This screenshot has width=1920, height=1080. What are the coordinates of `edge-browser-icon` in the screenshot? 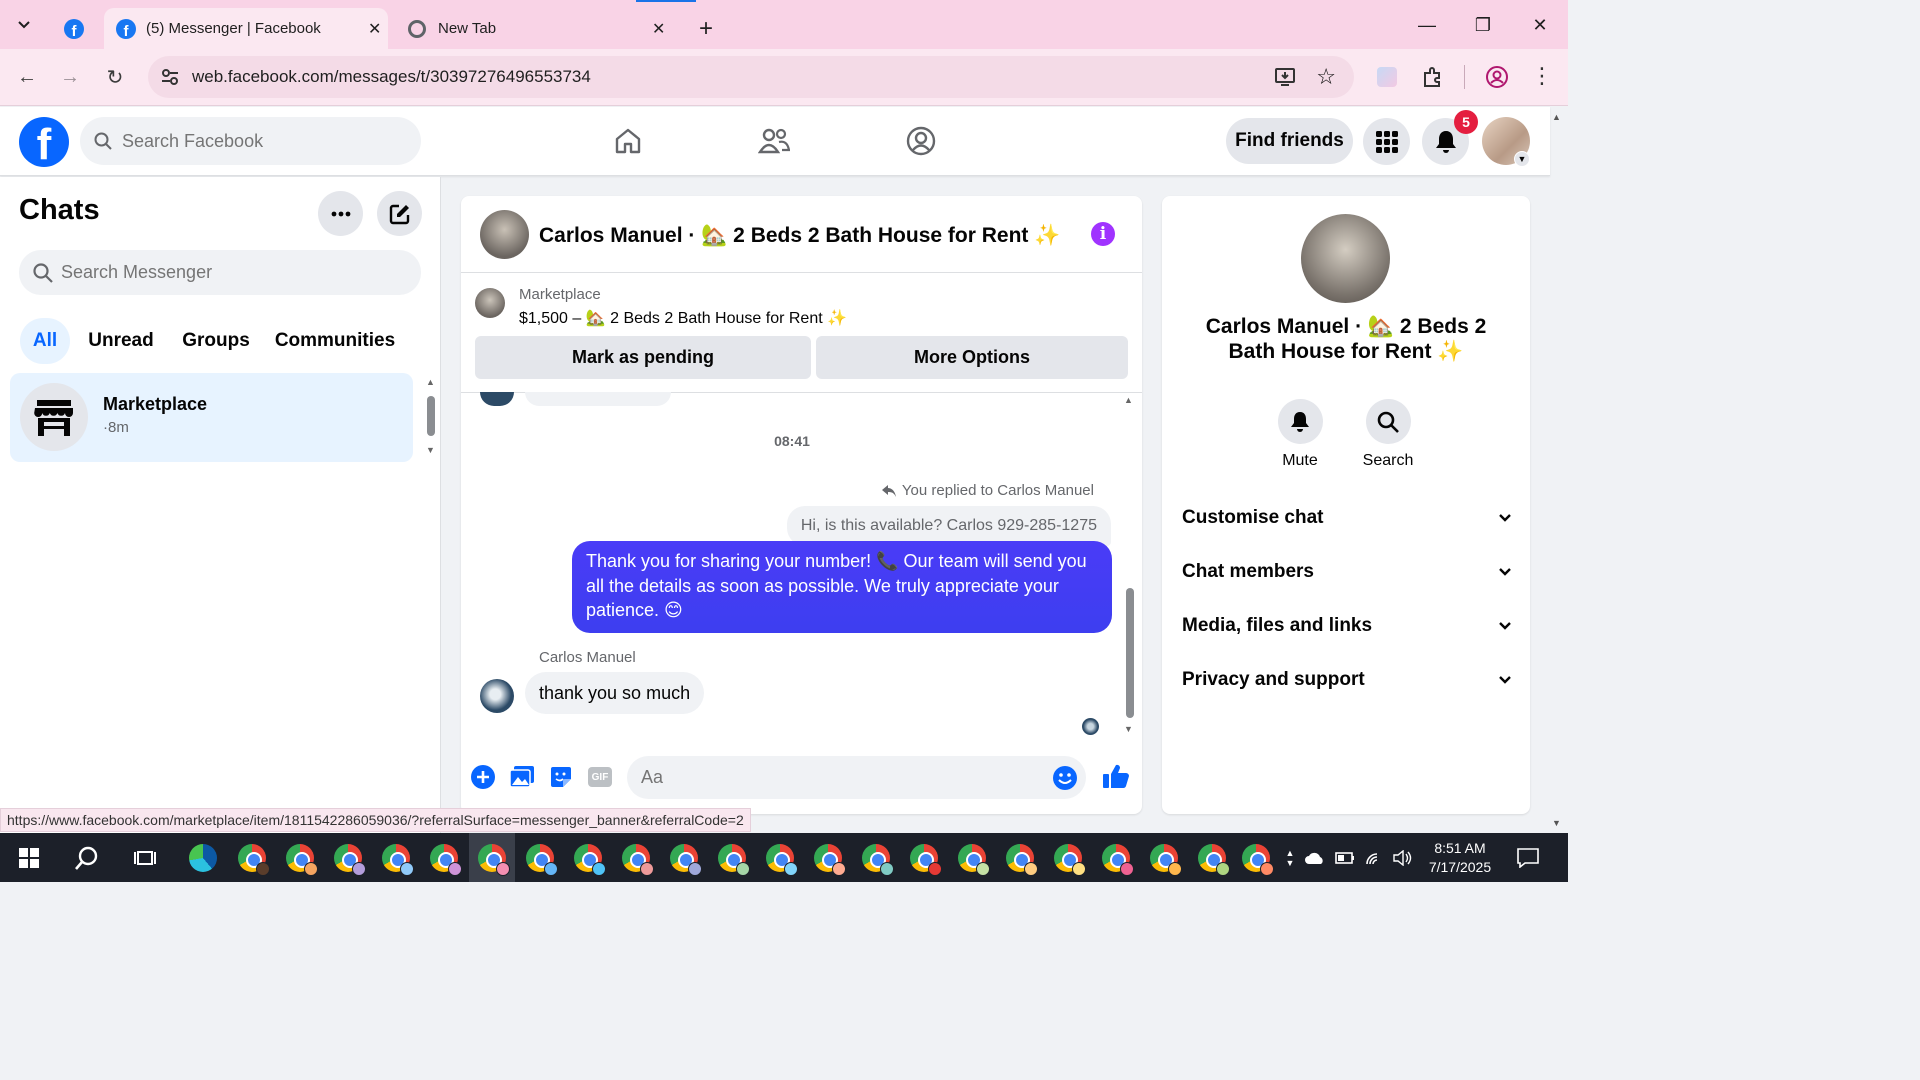 It's located at (203, 857).